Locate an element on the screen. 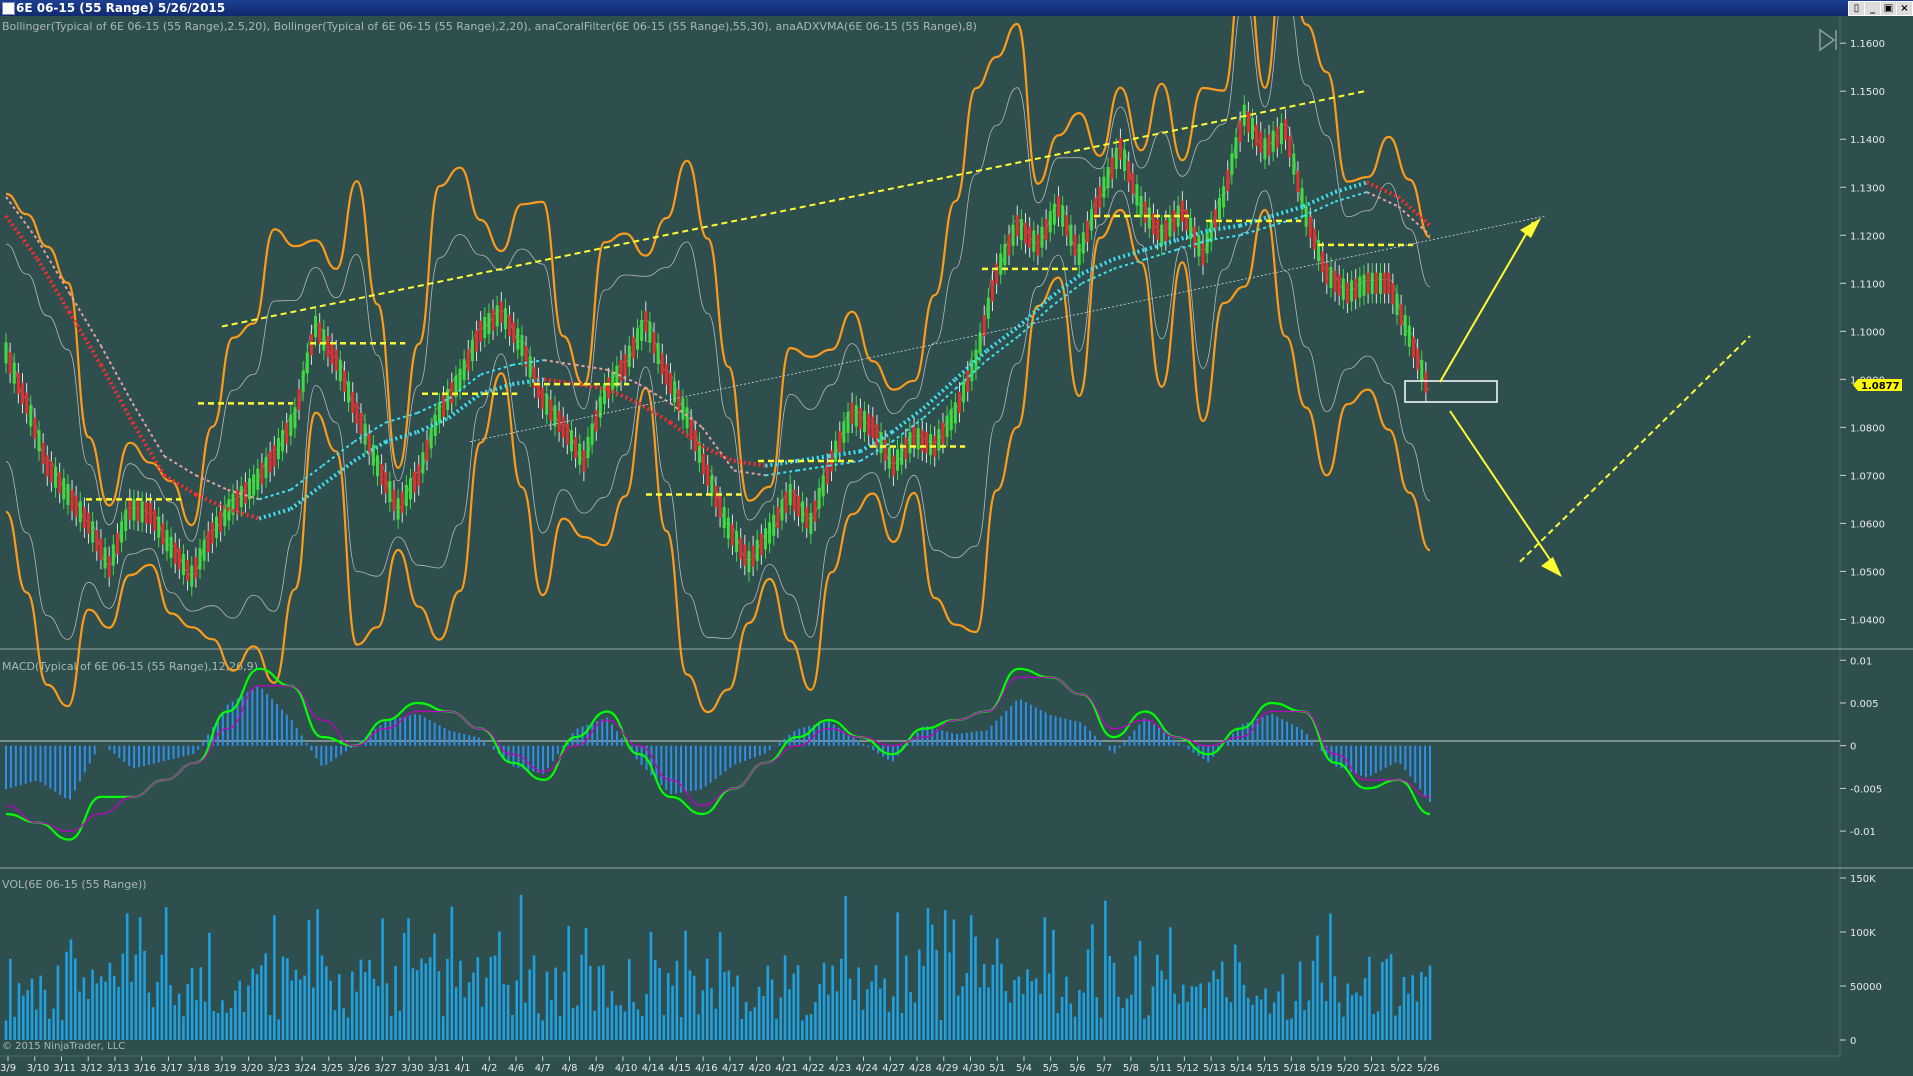  x-tick-label: 3/18 is located at coordinates (198, 1068).